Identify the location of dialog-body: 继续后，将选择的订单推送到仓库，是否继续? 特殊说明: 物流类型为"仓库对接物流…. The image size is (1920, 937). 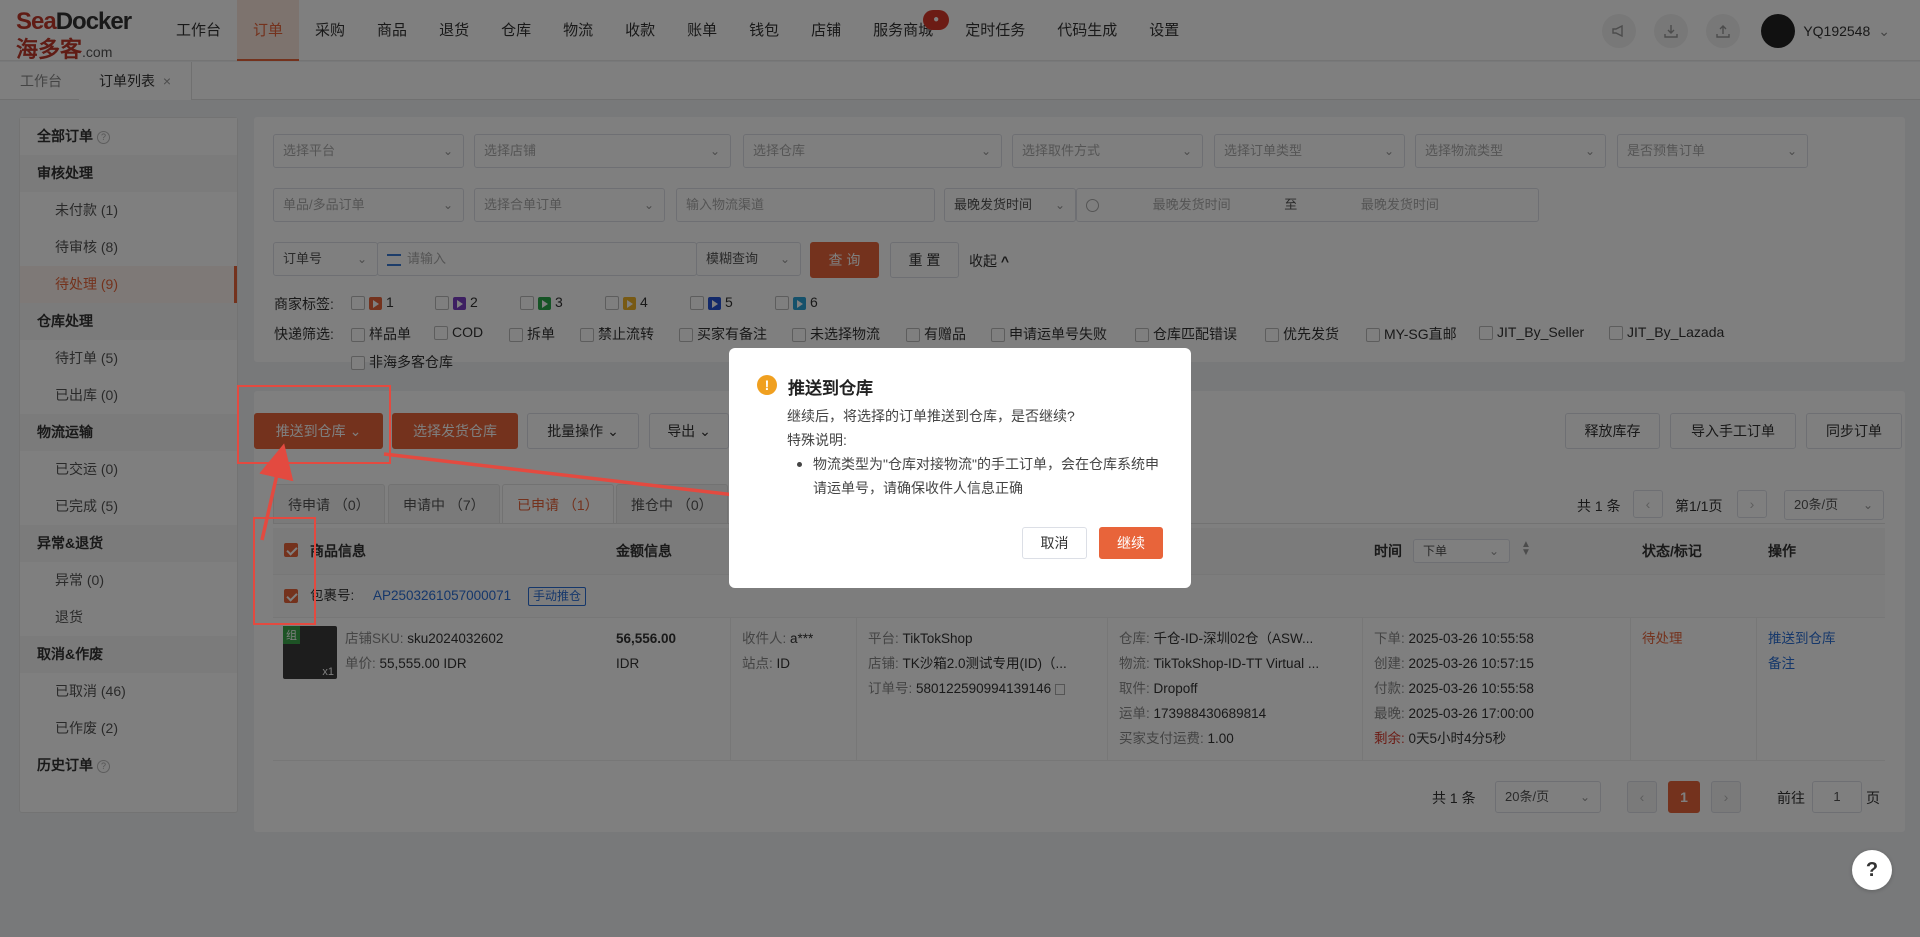
(977, 452).